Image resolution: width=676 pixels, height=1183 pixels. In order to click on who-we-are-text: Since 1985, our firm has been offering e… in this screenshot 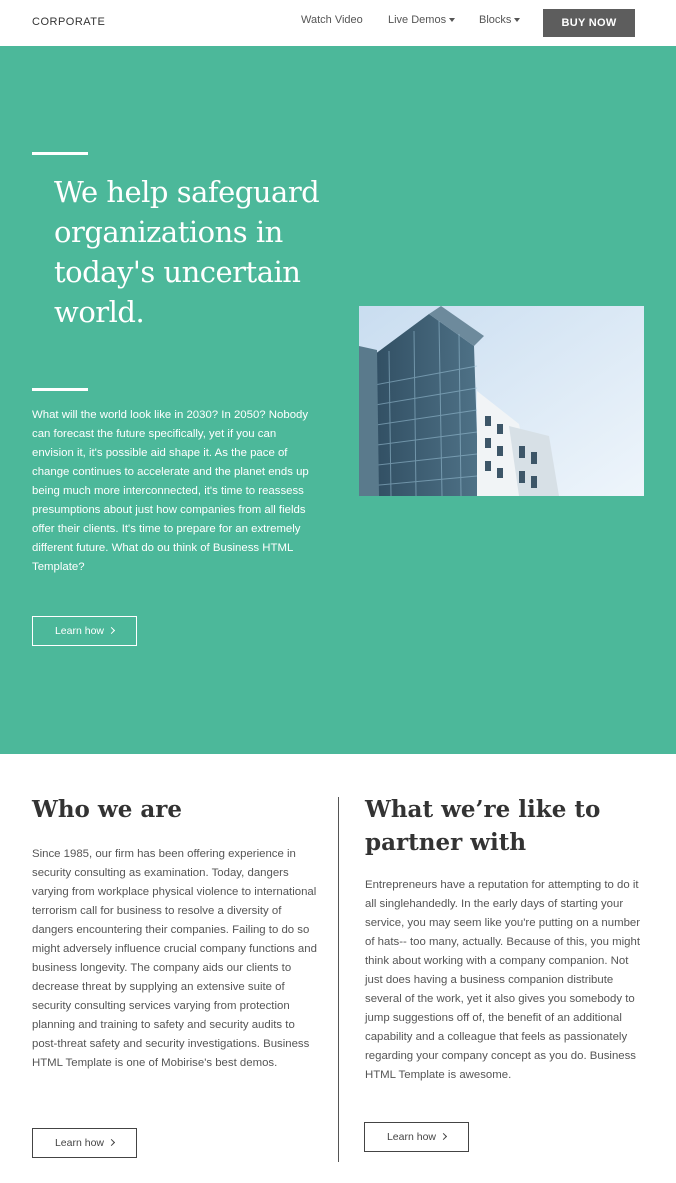, I will do `click(174, 958)`.